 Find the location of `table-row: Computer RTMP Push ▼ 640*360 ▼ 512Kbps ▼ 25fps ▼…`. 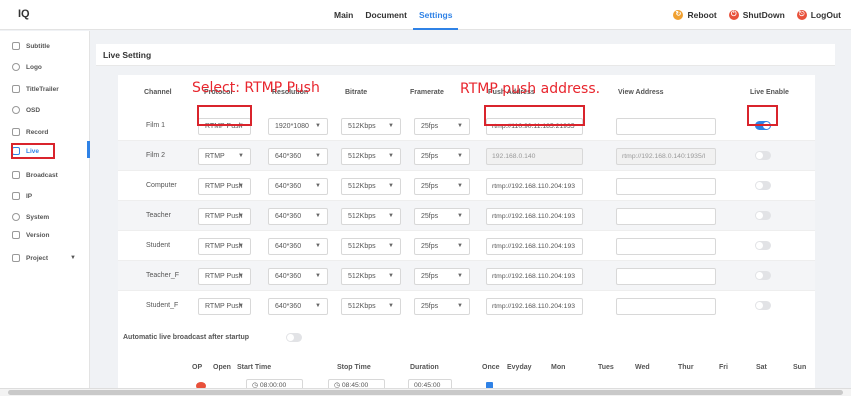

table-row: Computer RTMP Push ▼ 640*360 ▼ 512Kbps ▼ 25fps ▼… is located at coordinates (466, 186).